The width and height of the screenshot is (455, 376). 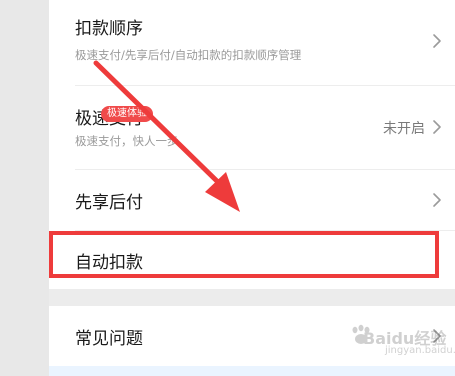 What do you see at coordinates (420, 350) in the screenshot?
I see `watermark-url: jingyan.baidu.com` at bounding box center [420, 350].